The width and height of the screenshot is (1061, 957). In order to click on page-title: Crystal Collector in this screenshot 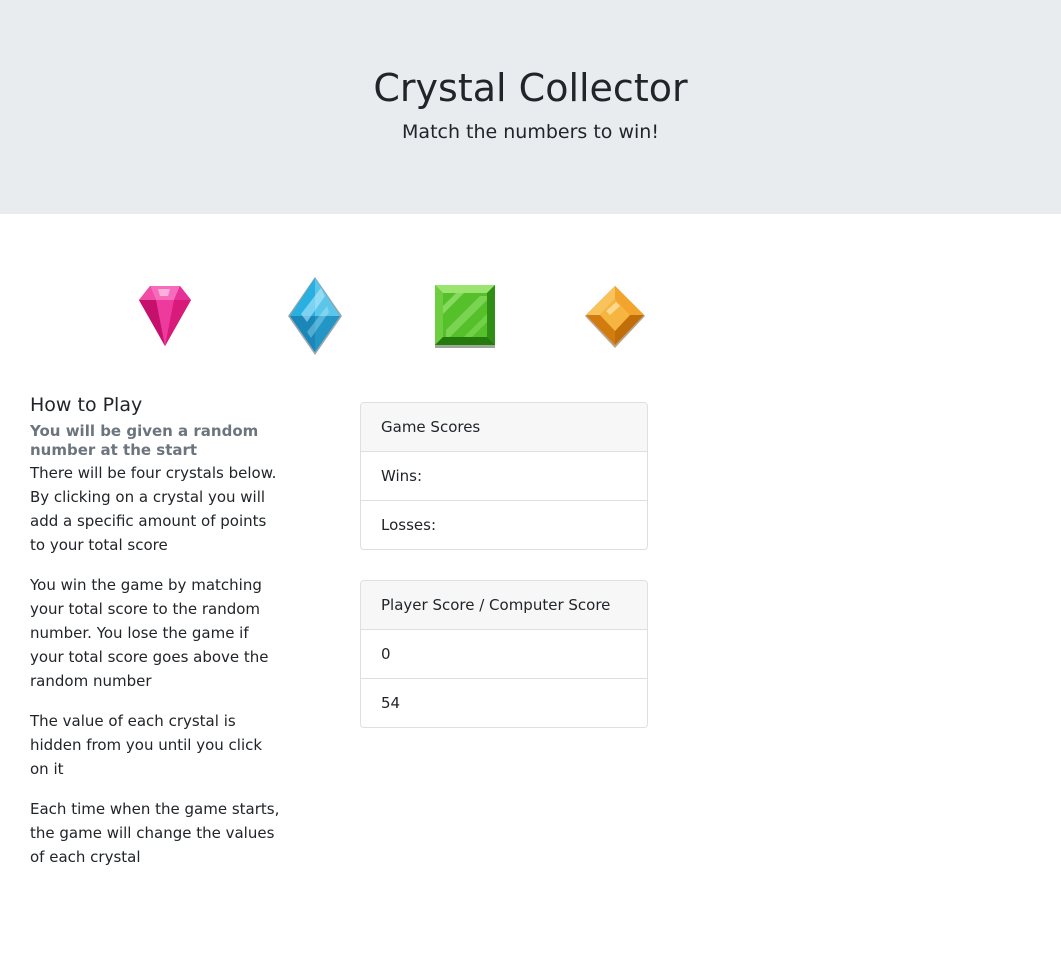, I will do `click(530, 88)`.